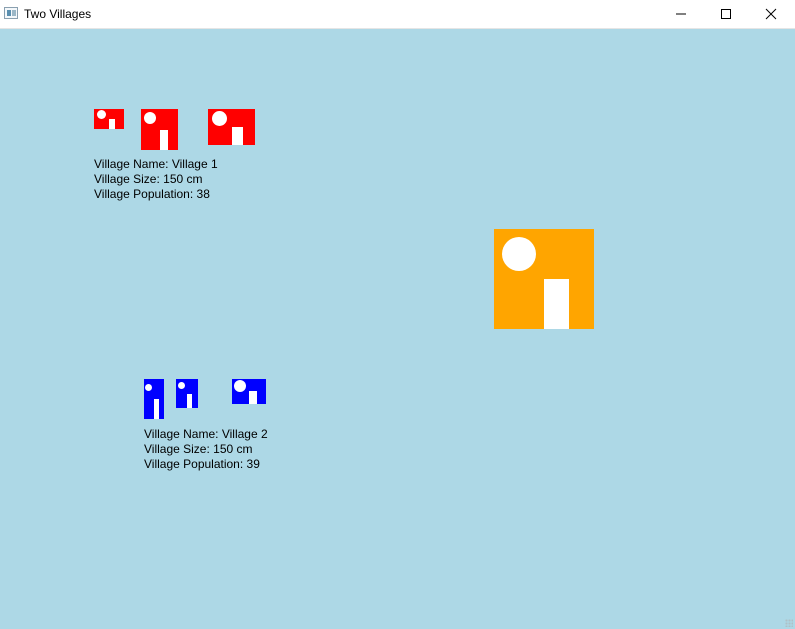 Image resolution: width=795 pixels, height=629 pixels. What do you see at coordinates (58, 14) in the screenshot?
I see `window-title: Two Villages` at bounding box center [58, 14].